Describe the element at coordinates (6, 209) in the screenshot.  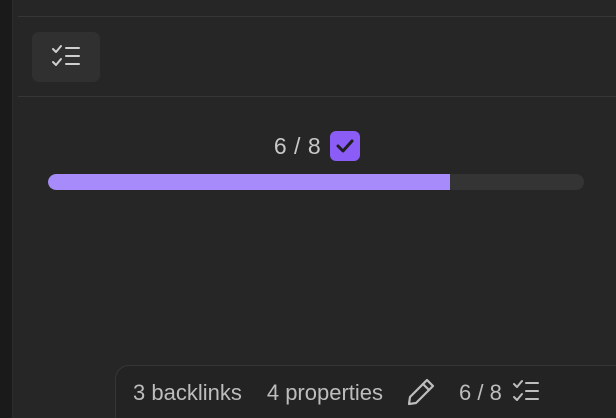
I see `left-sidebar-edge` at that location.